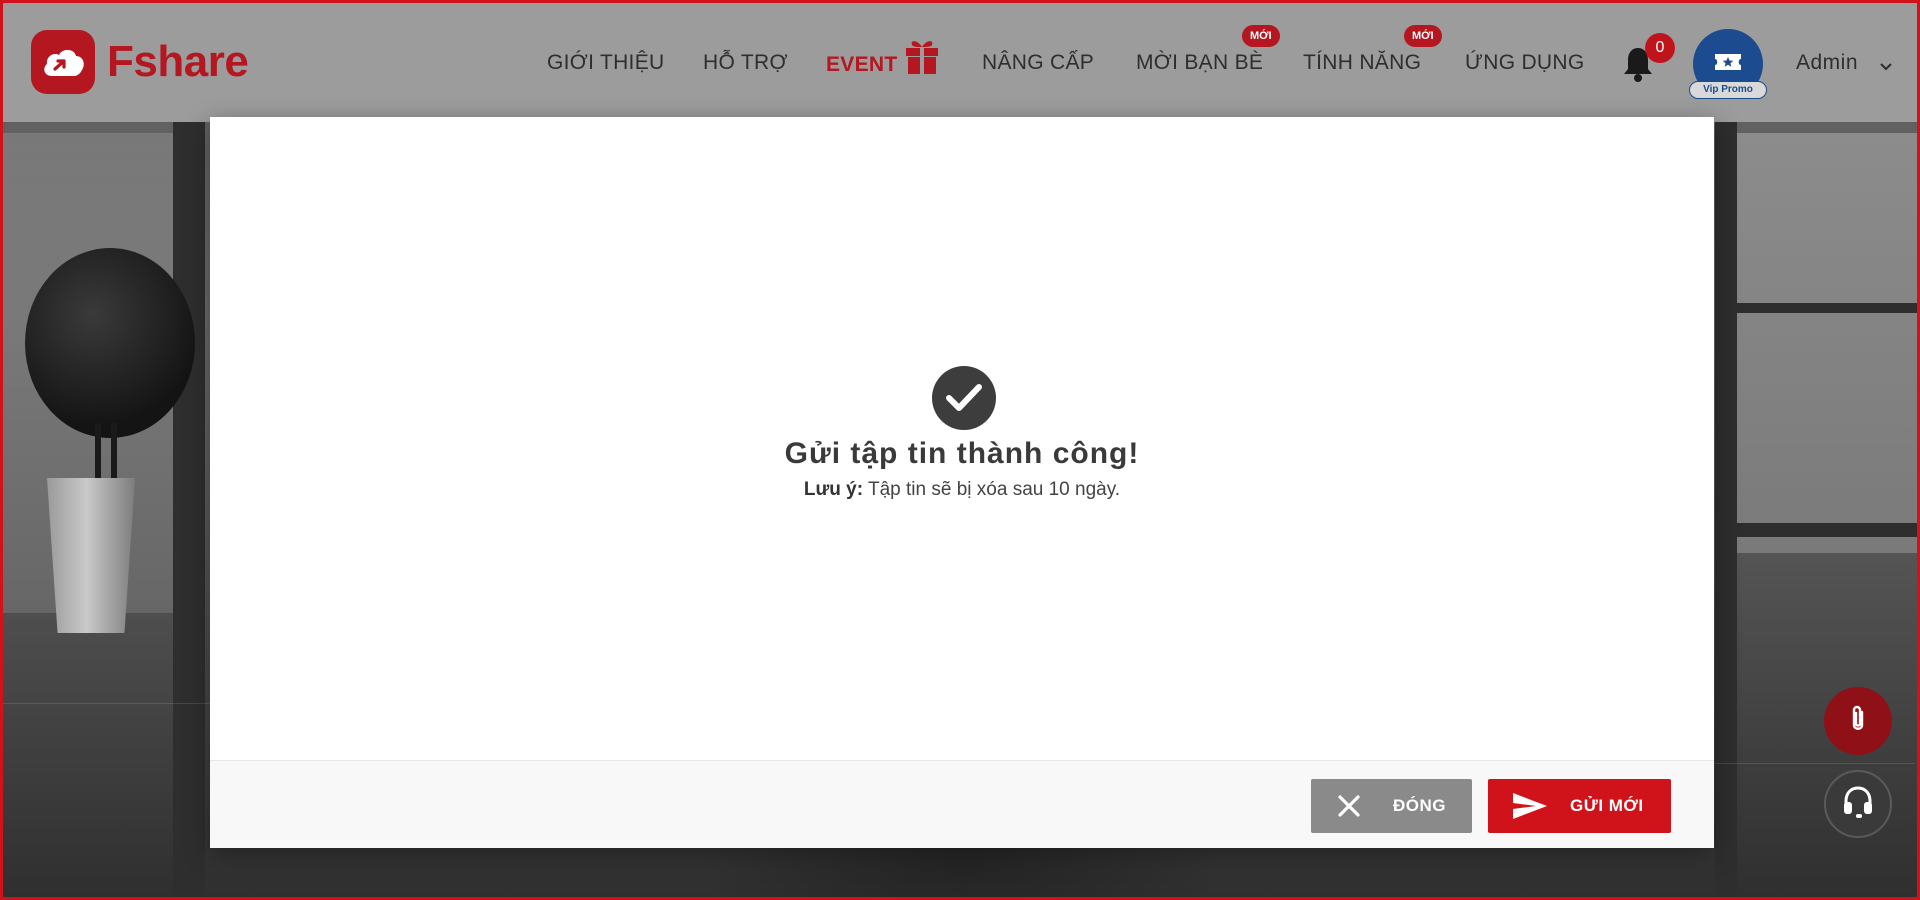  What do you see at coordinates (833, 489) in the screenshot?
I see `note-label: Lưu ý:` at bounding box center [833, 489].